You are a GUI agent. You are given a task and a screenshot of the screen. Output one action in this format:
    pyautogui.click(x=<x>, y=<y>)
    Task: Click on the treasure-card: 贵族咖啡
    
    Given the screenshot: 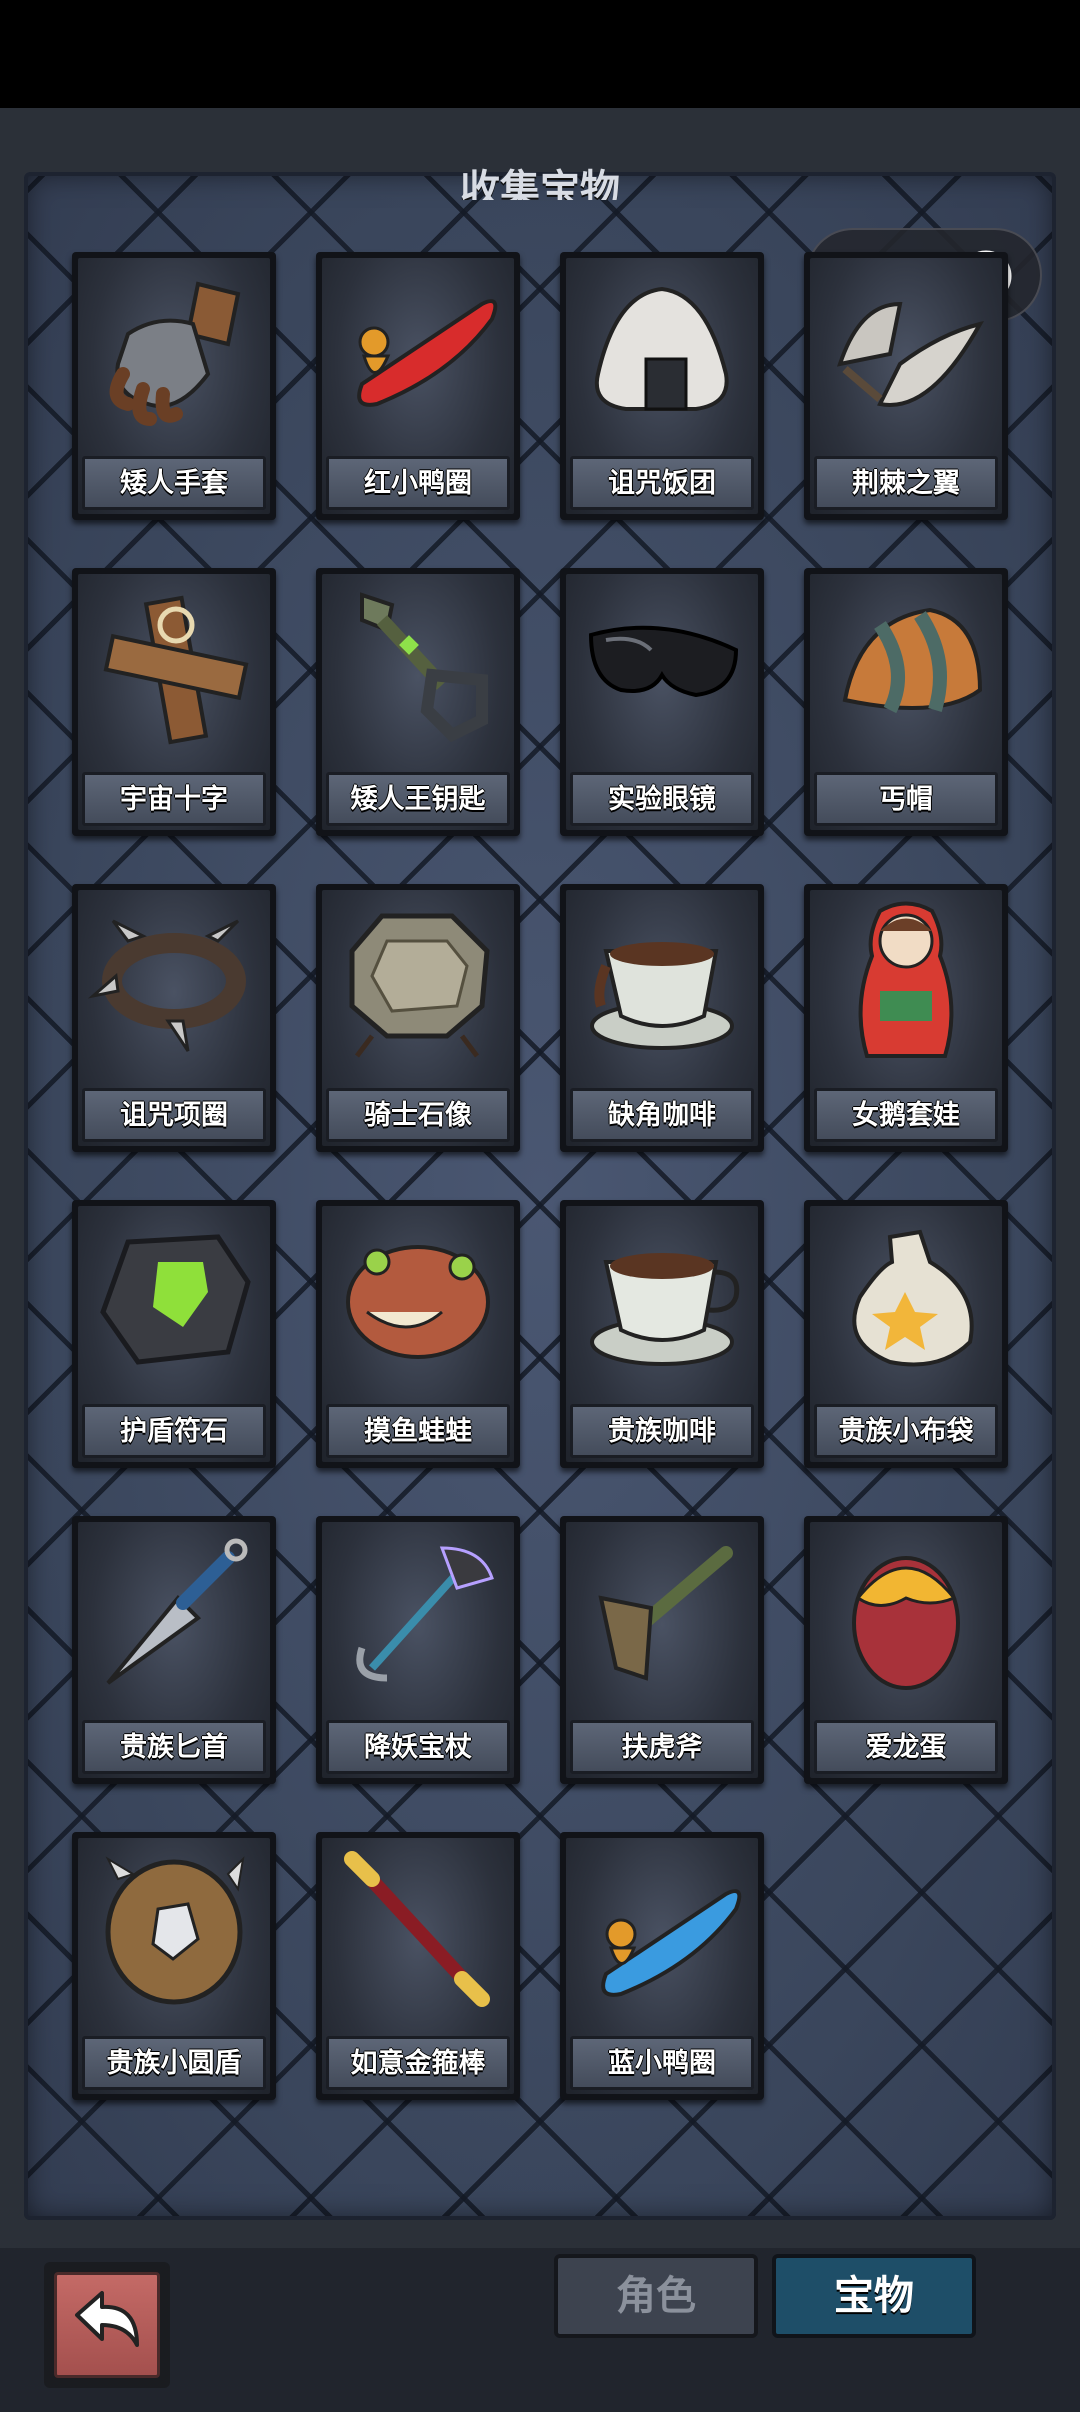 What is the action you would take?
    pyautogui.click(x=662, y=1334)
    